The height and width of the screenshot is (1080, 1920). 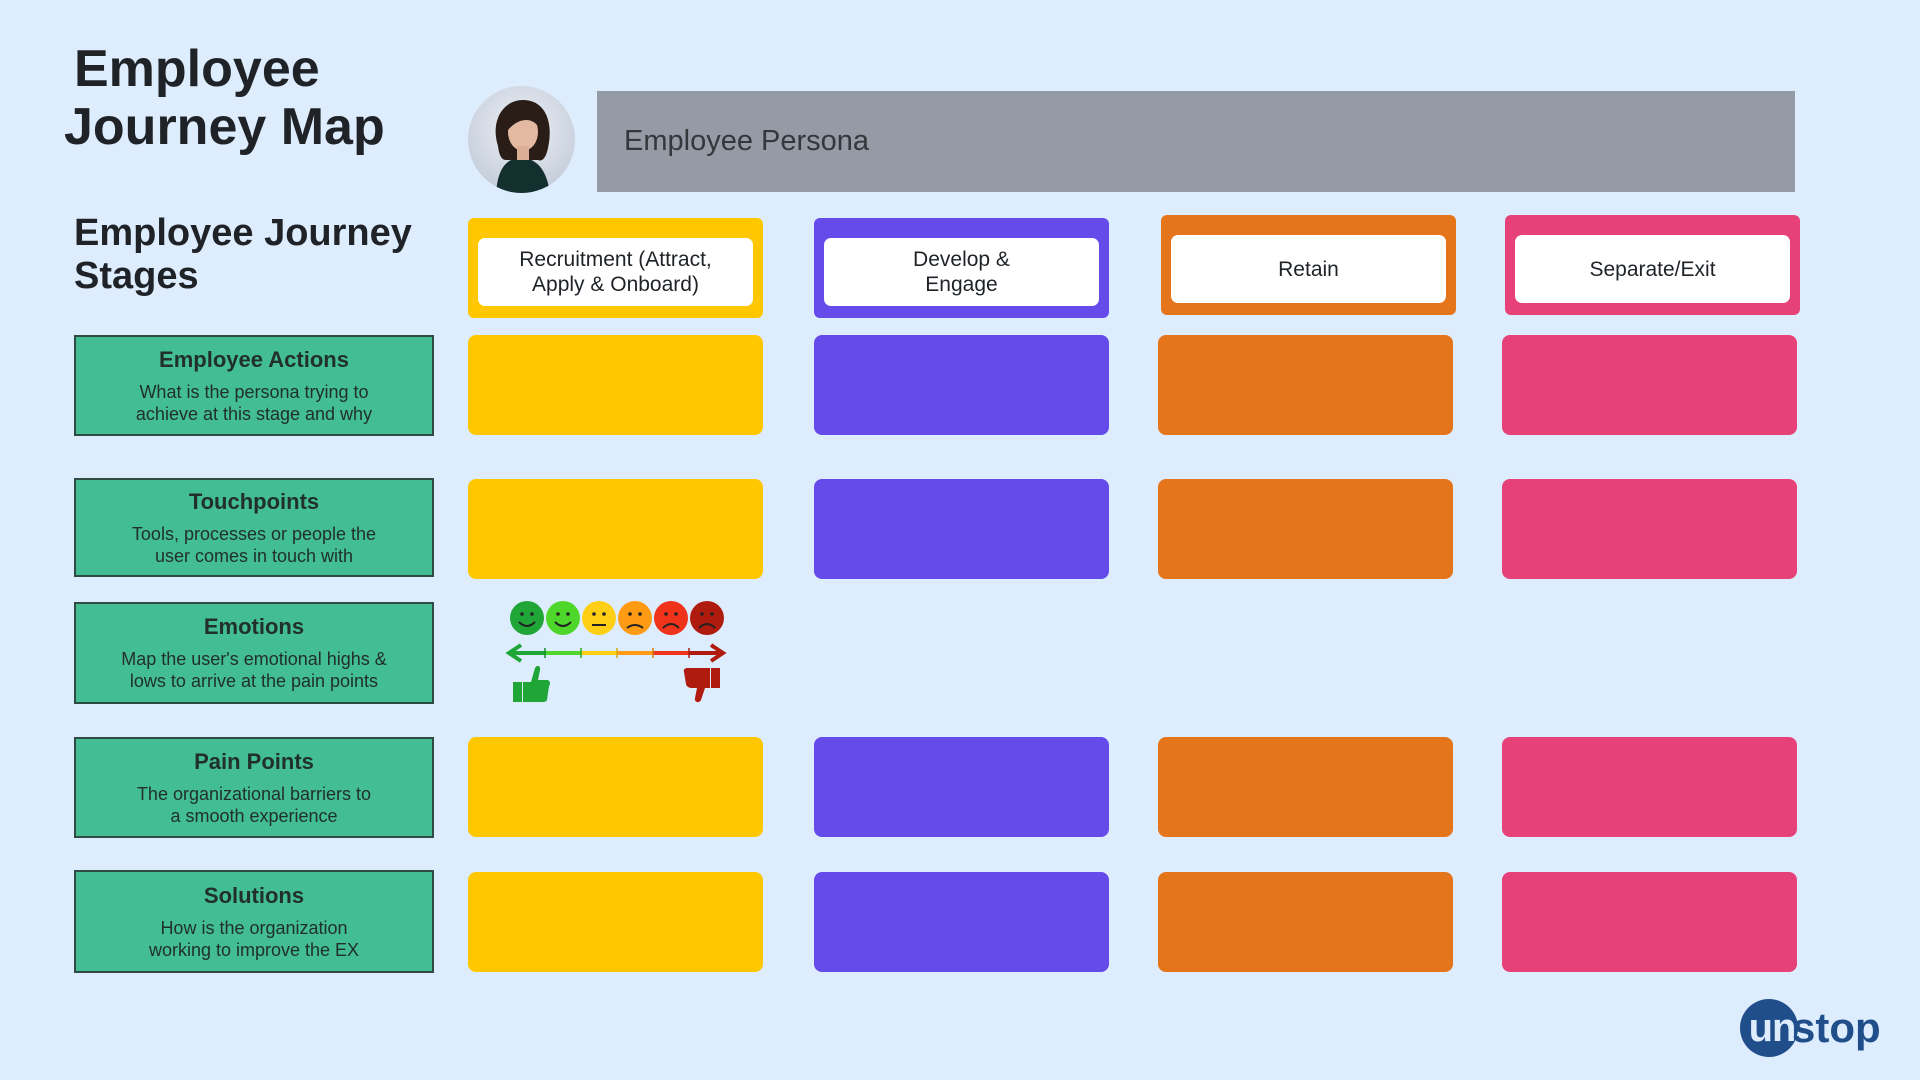 What do you see at coordinates (1196, 141) in the screenshot?
I see `persona-bar: Employee Persona` at bounding box center [1196, 141].